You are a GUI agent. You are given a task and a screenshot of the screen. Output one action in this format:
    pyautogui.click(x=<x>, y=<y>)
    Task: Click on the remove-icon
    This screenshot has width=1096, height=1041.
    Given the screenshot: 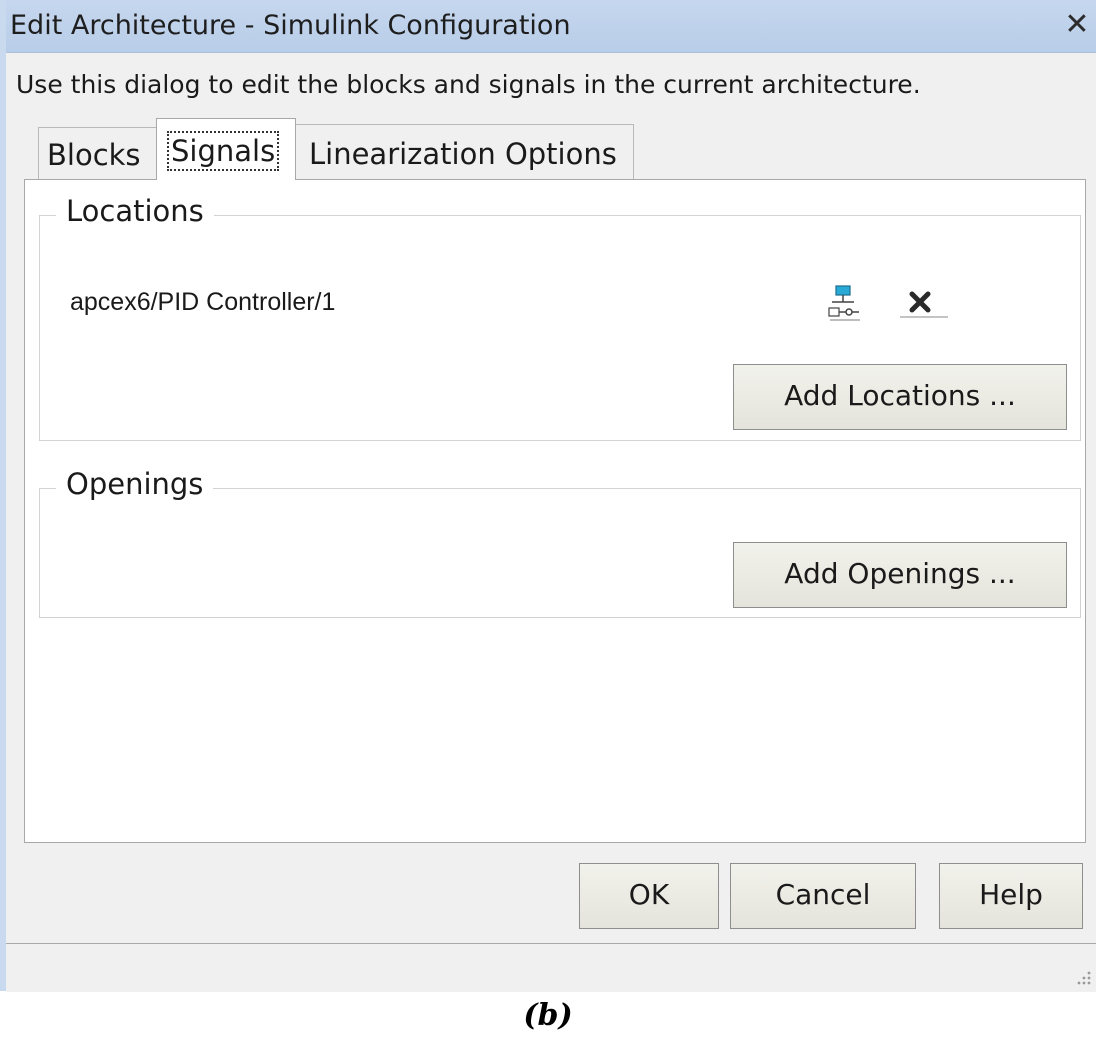 What is the action you would take?
    pyautogui.click(x=924, y=304)
    